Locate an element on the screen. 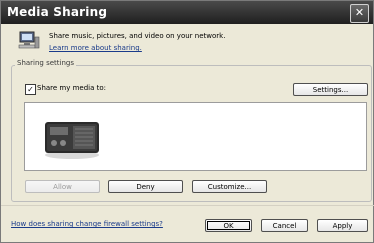 The image size is (374, 243). cancel-button: Cancel is located at coordinates (284, 225).